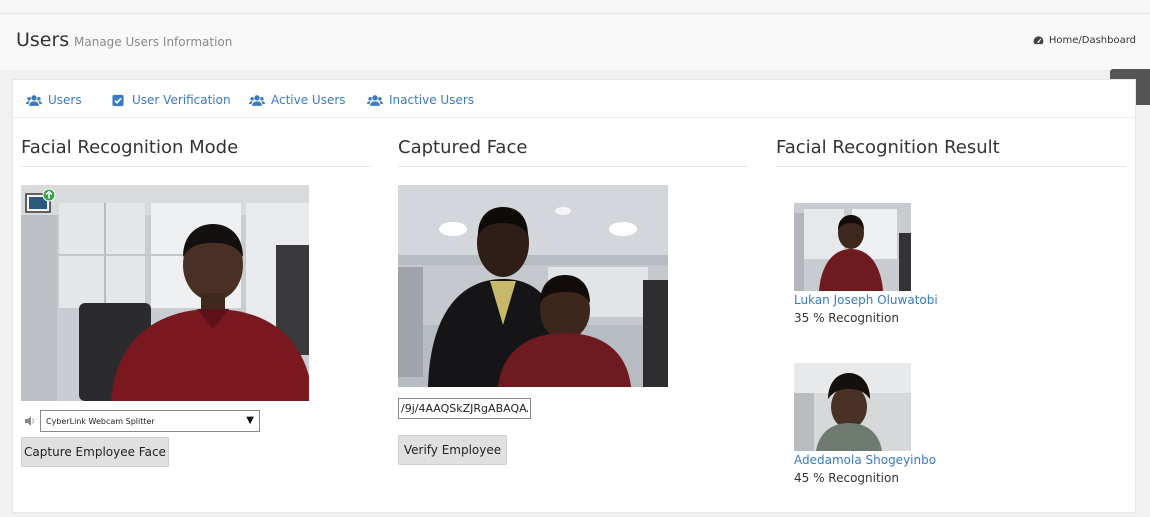  Describe the element at coordinates (100, 421) in the screenshot. I see `camera-select-value: CyberLink Webcam Splitter` at that location.